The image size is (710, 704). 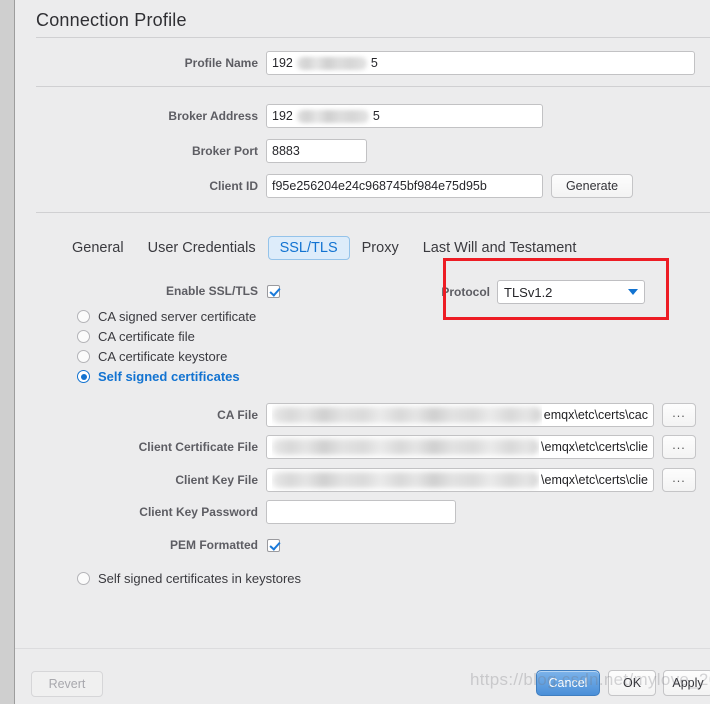 I want to click on chevron-down-icon, so click(x=633, y=292).